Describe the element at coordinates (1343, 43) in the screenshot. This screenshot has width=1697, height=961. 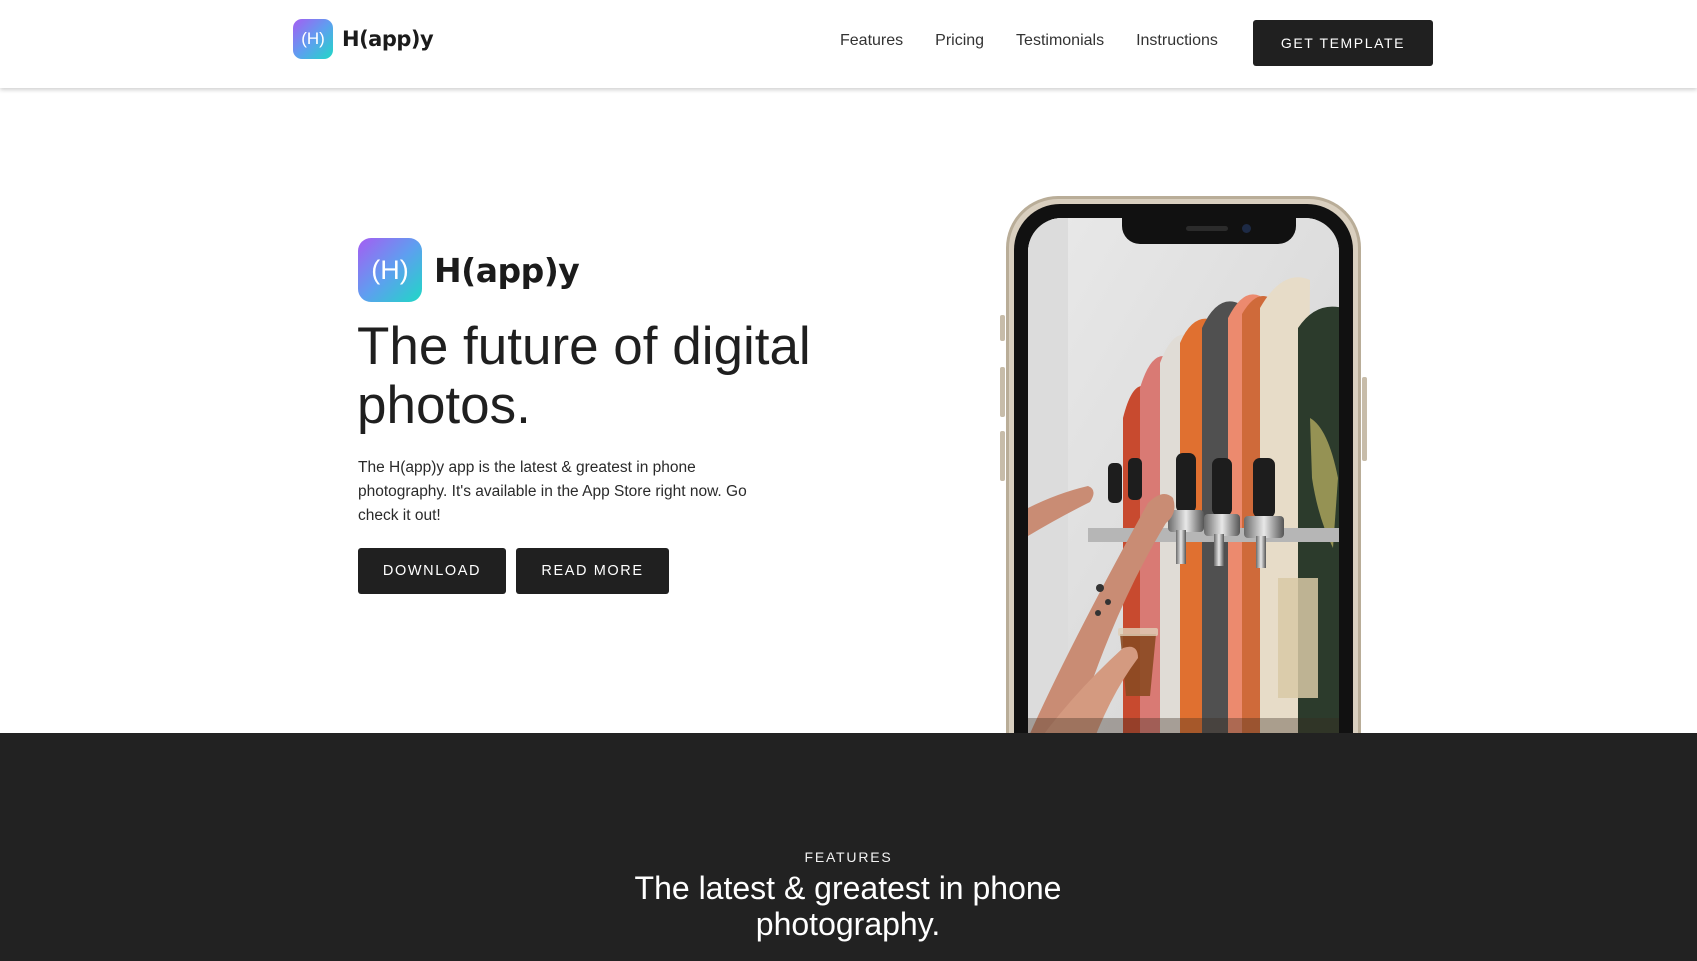
I see `get-template-button: GET TEMPLATE` at that location.